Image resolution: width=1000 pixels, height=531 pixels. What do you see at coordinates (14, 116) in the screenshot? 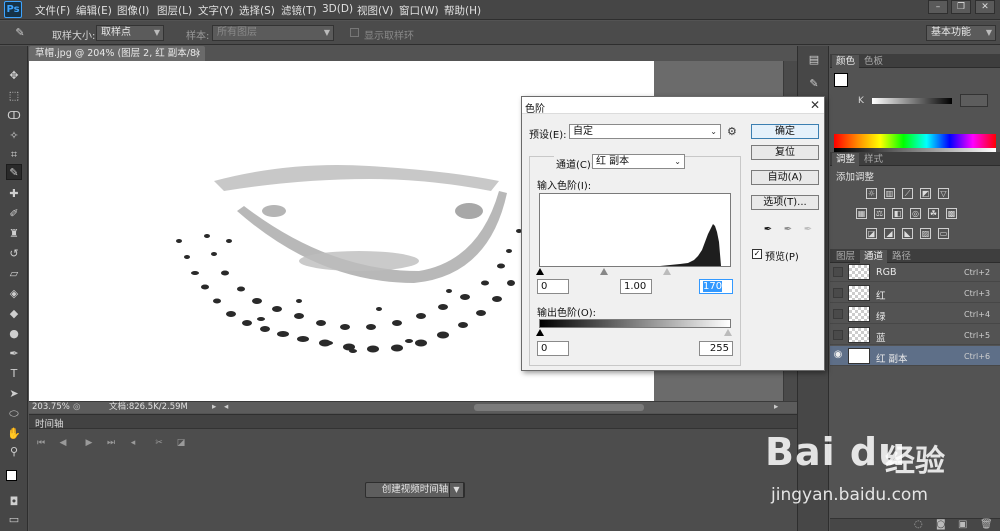
I see `lasso-tool-icon: ↀ` at bounding box center [14, 116].